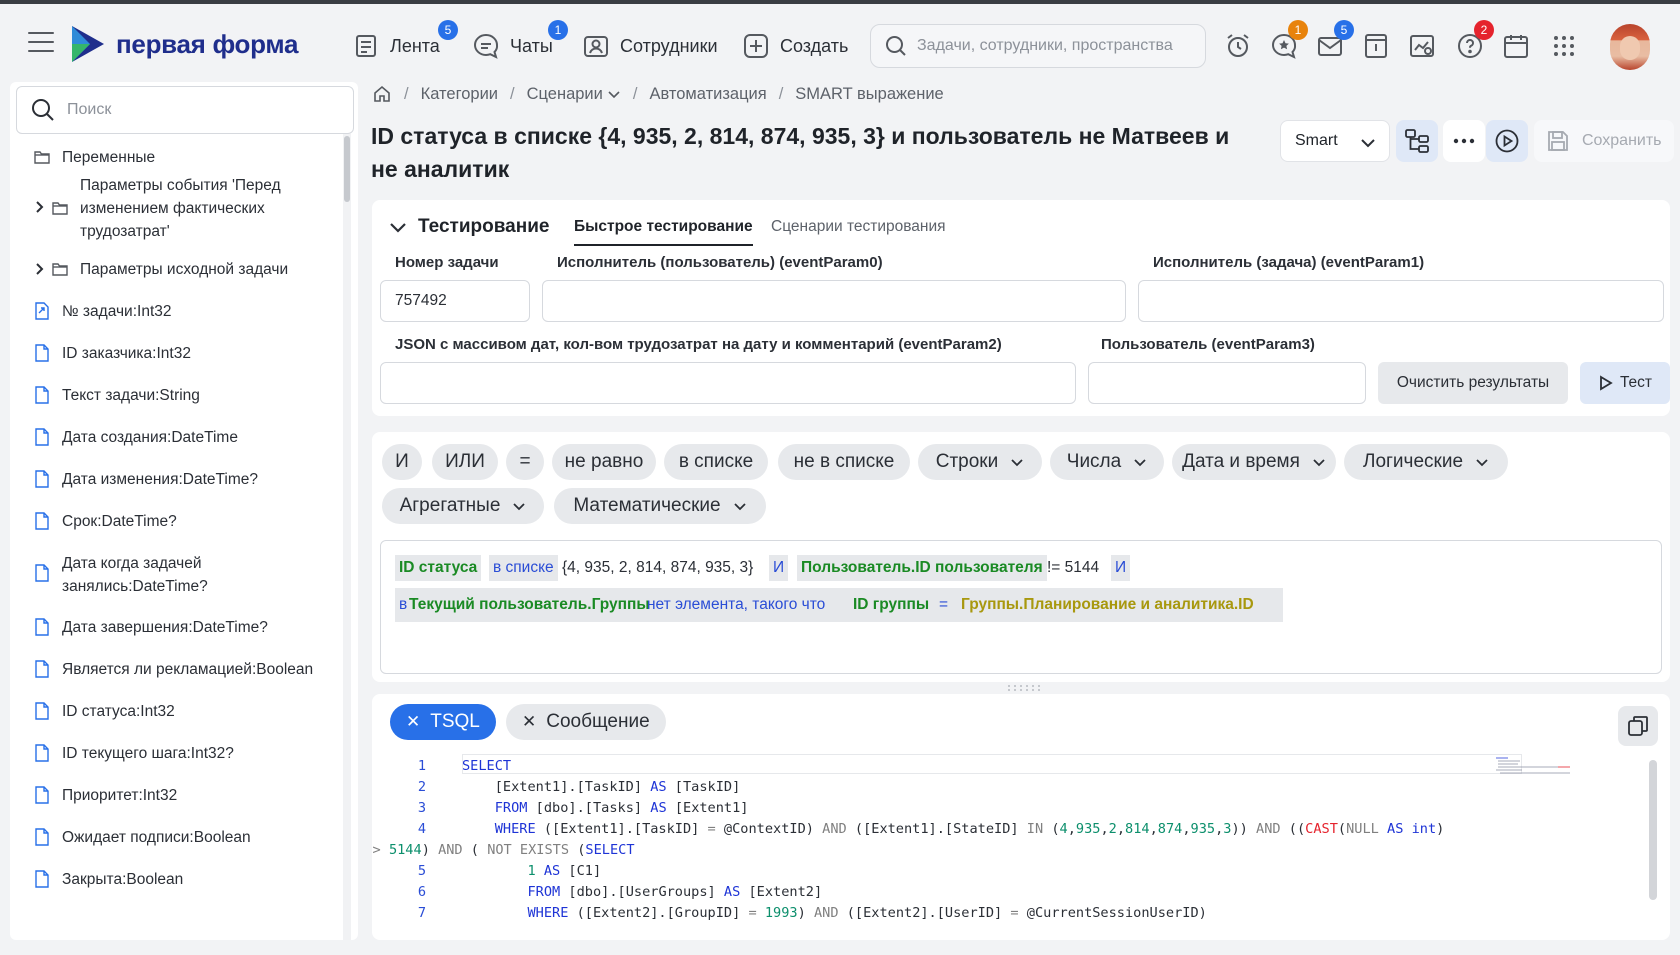 This screenshot has height=955, width=1680. Describe the element at coordinates (1474, 41) in the screenshot. I see `help-icon: 2` at that location.